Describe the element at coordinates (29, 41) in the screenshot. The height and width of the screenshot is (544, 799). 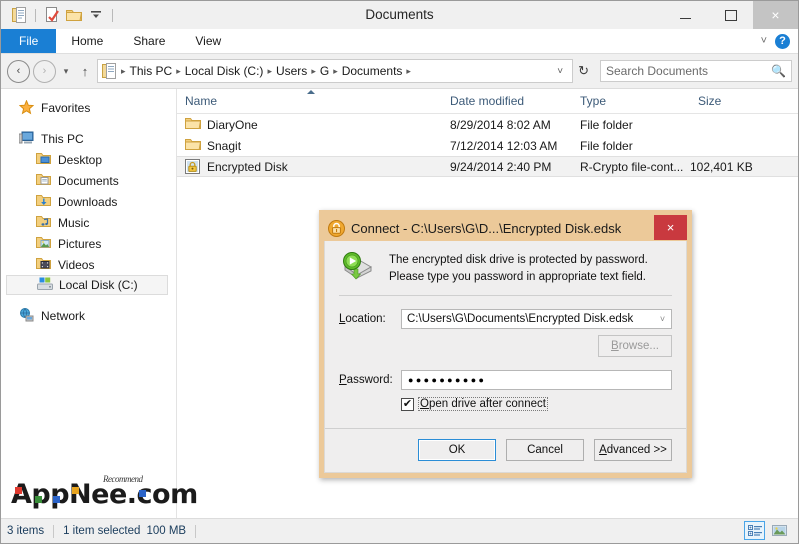
I see `tab-file: File` at that location.